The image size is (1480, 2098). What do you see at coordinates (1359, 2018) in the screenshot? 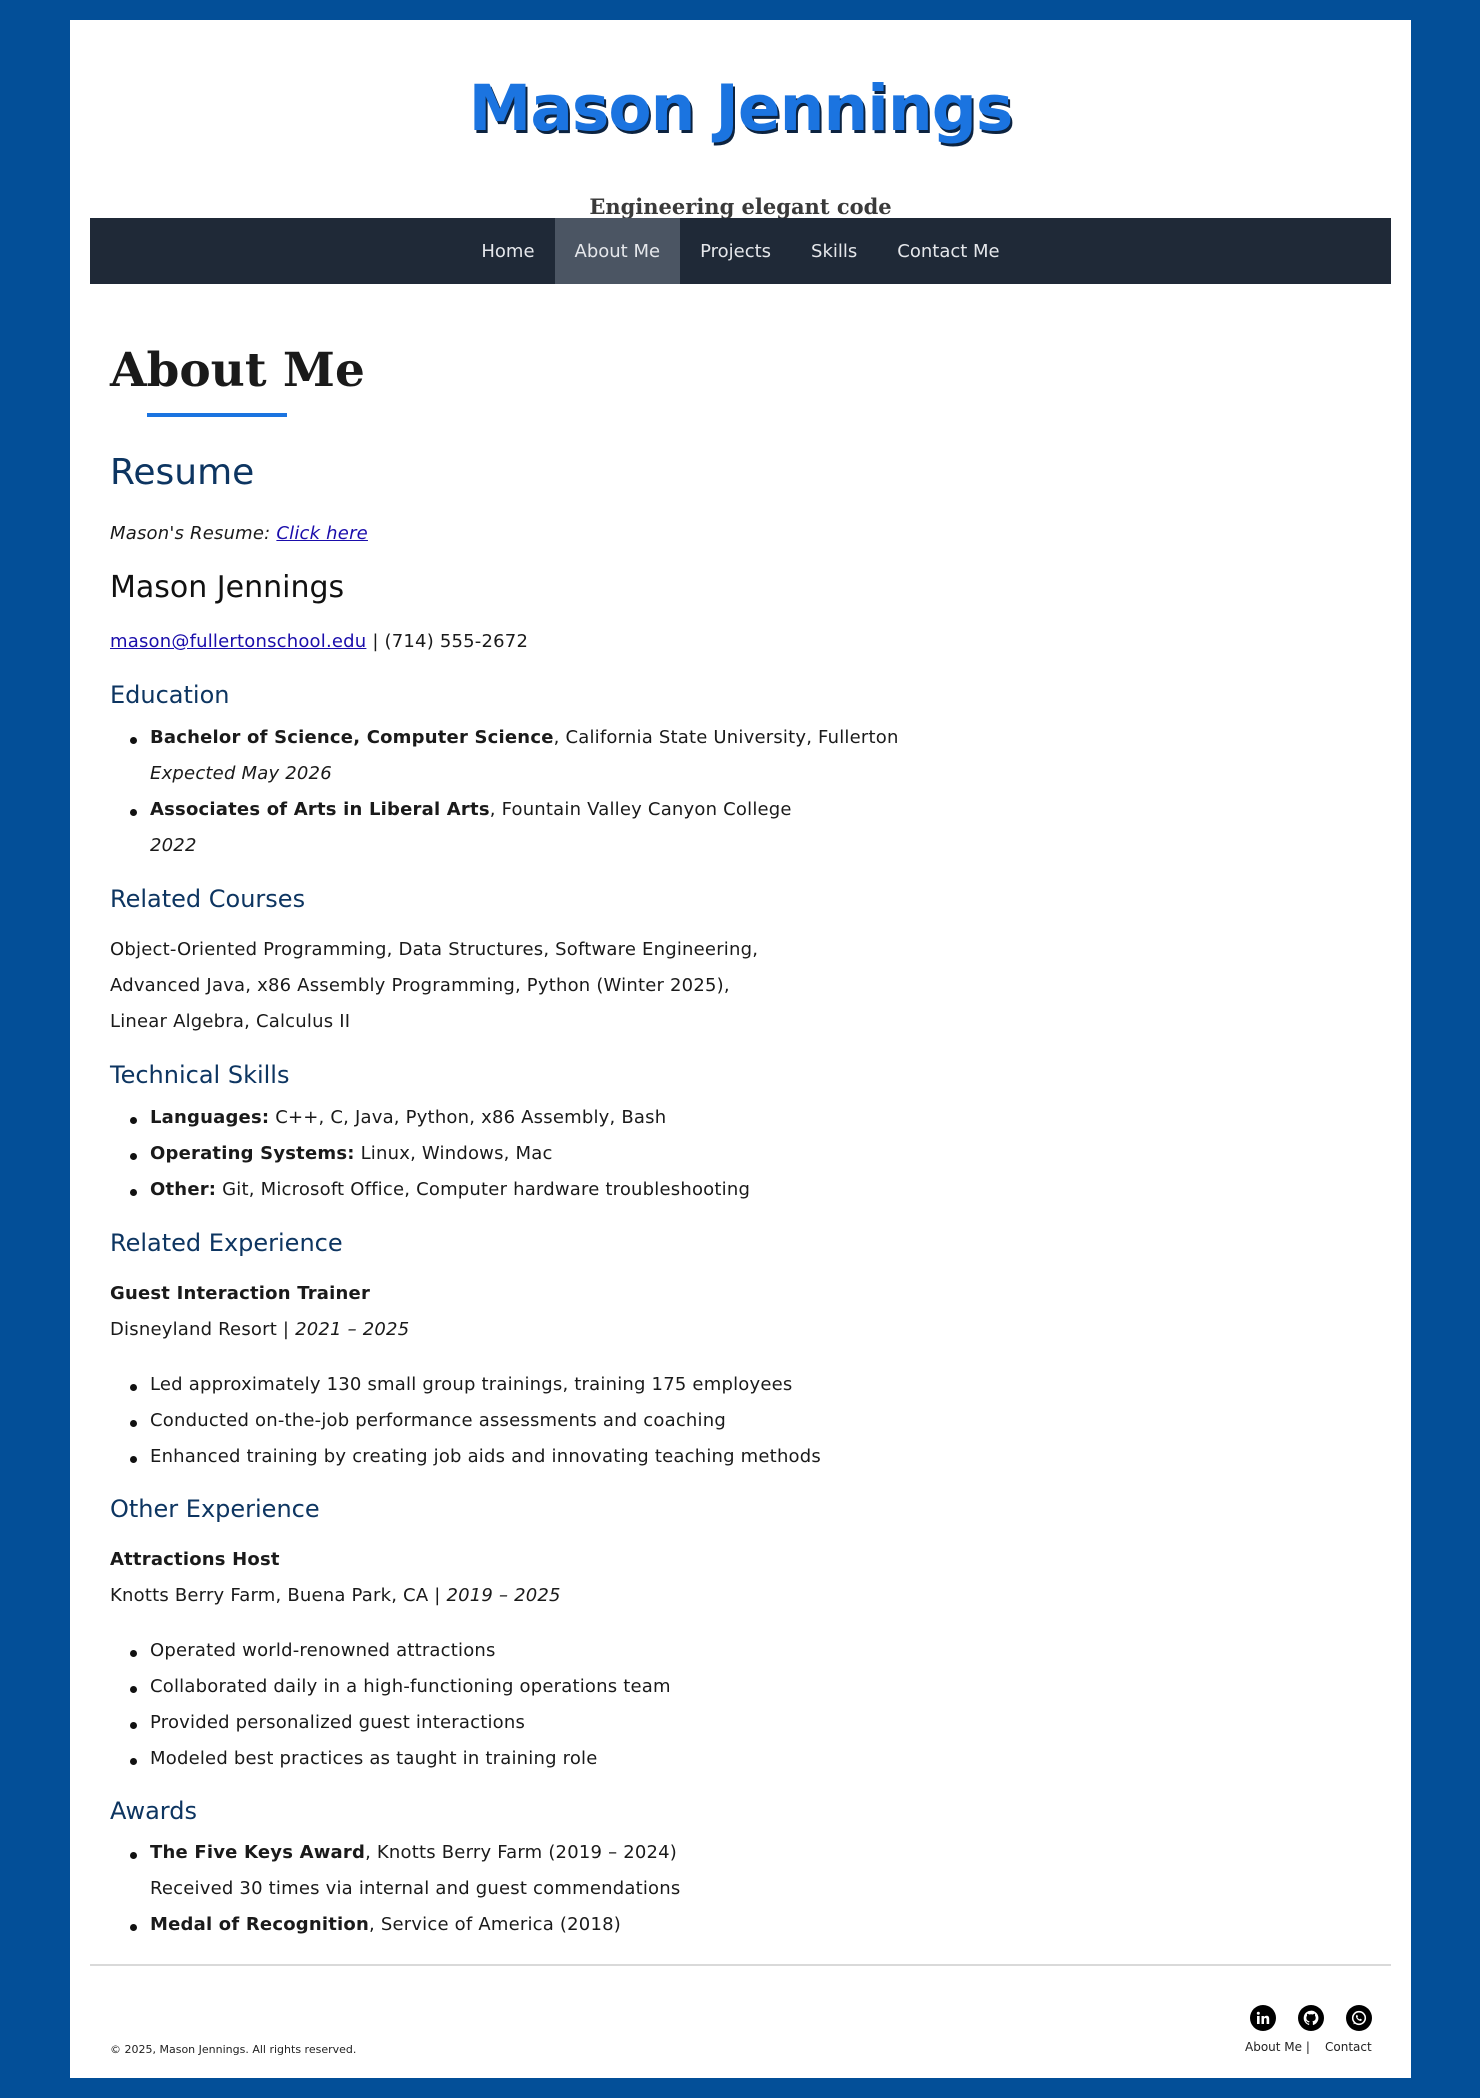
I see `whatsapp-icon` at bounding box center [1359, 2018].